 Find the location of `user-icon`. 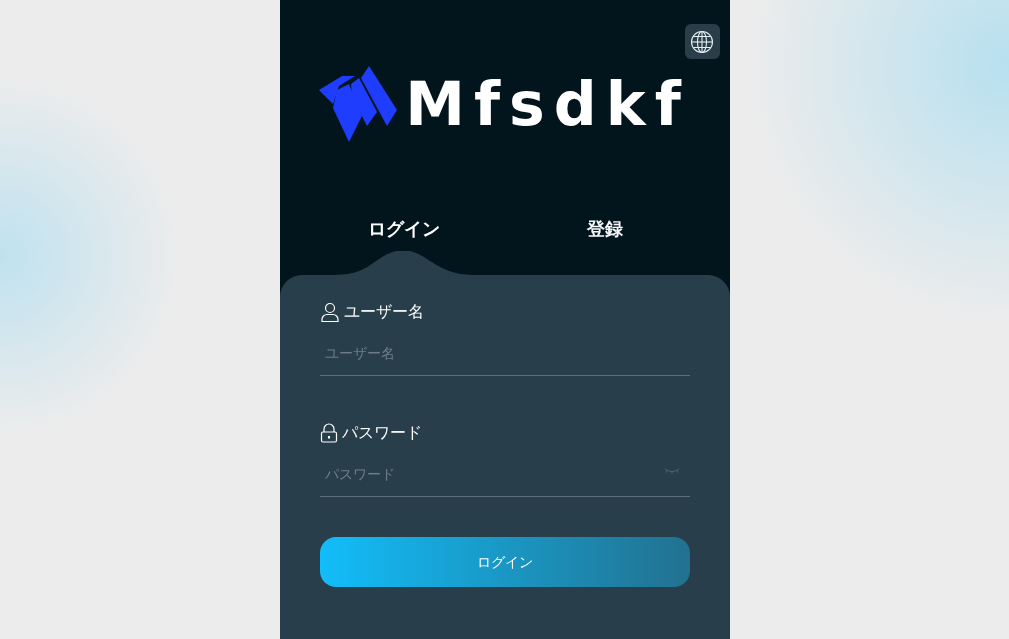

user-icon is located at coordinates (329, 312).